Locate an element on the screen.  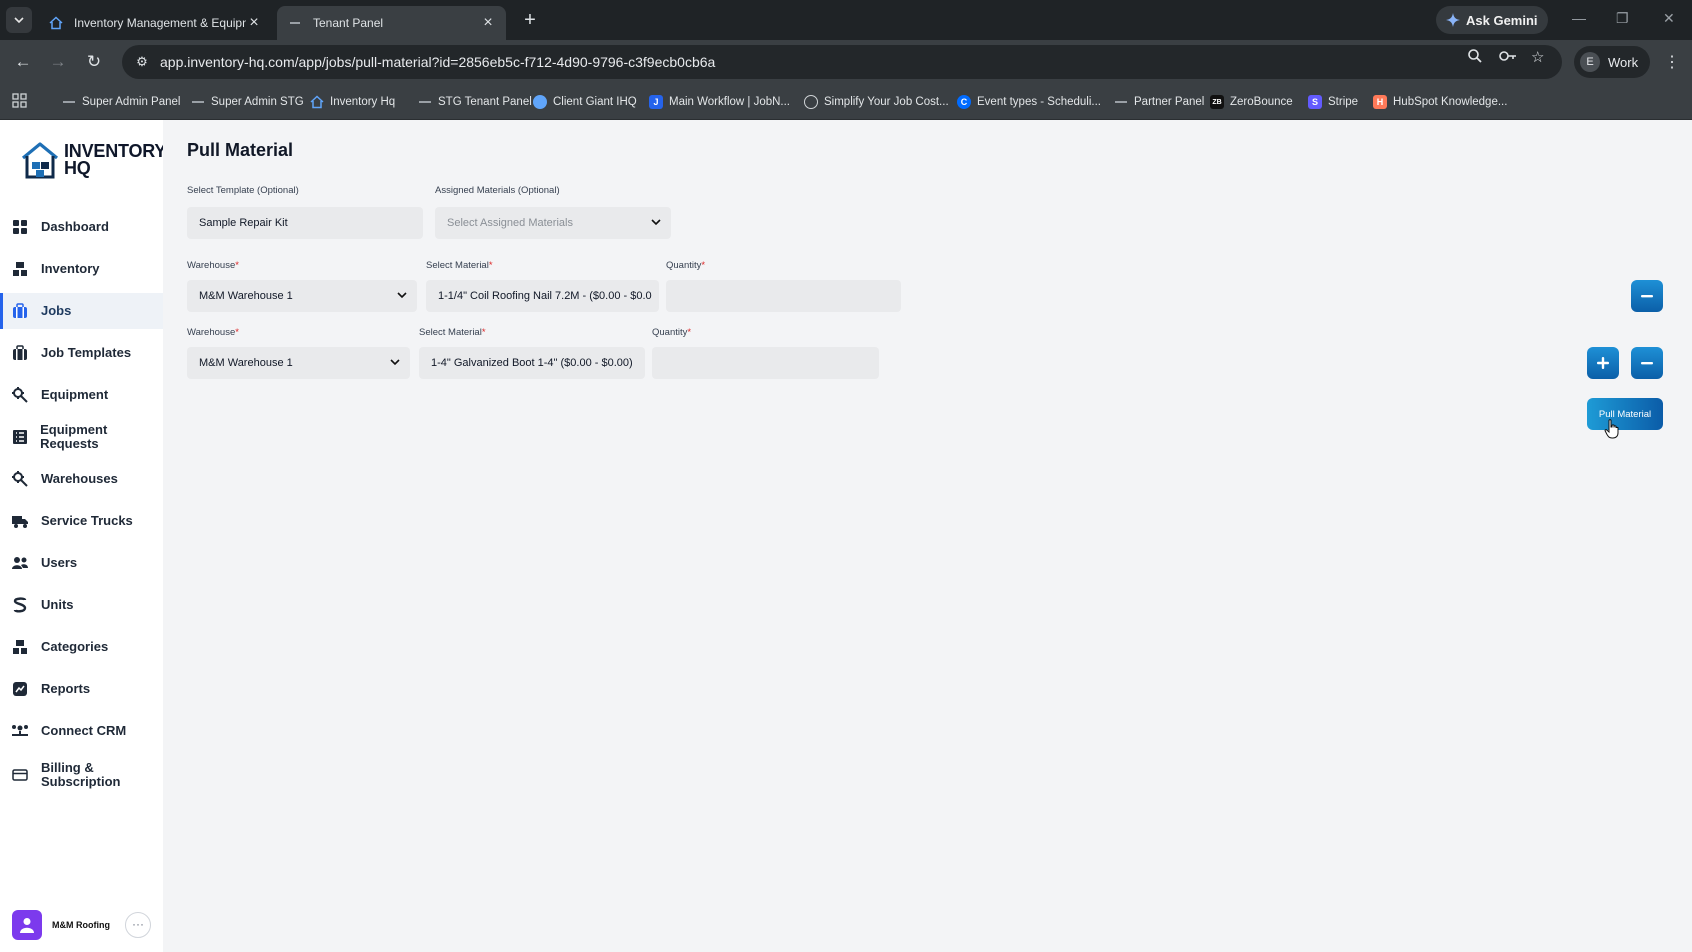
sidebar-item-categories: Categories is located at coordinates (81, 647).